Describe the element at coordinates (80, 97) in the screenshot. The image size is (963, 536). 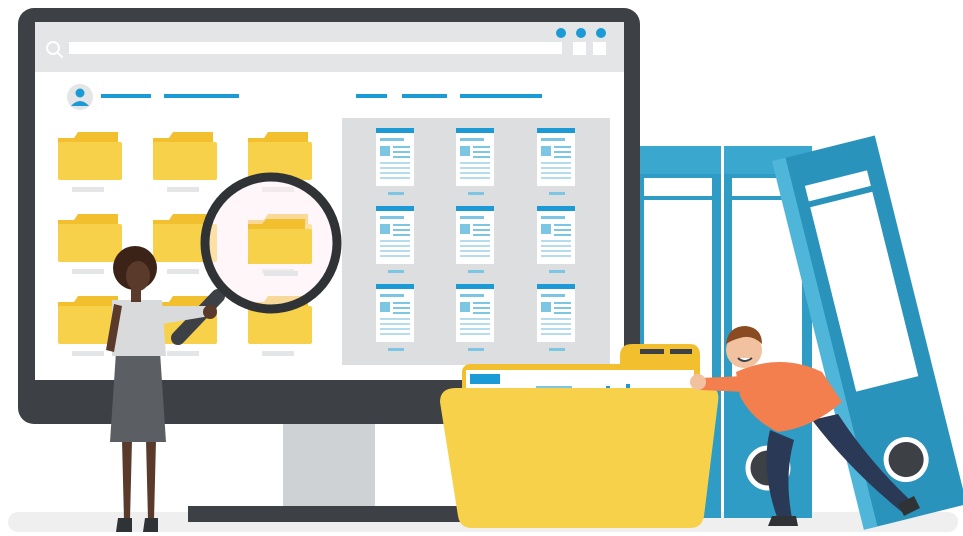
I see `user-avatar-icon` at that location.